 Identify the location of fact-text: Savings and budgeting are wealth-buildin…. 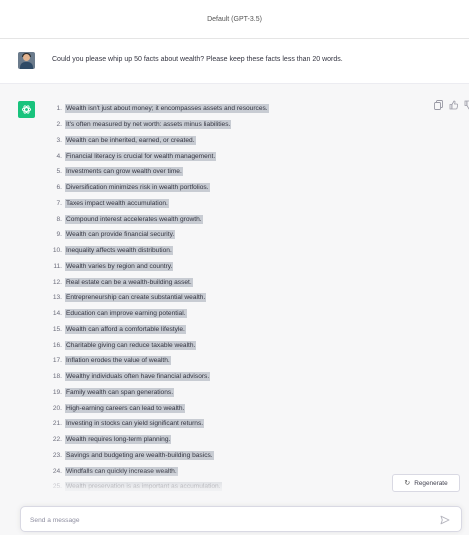
(139, 455).